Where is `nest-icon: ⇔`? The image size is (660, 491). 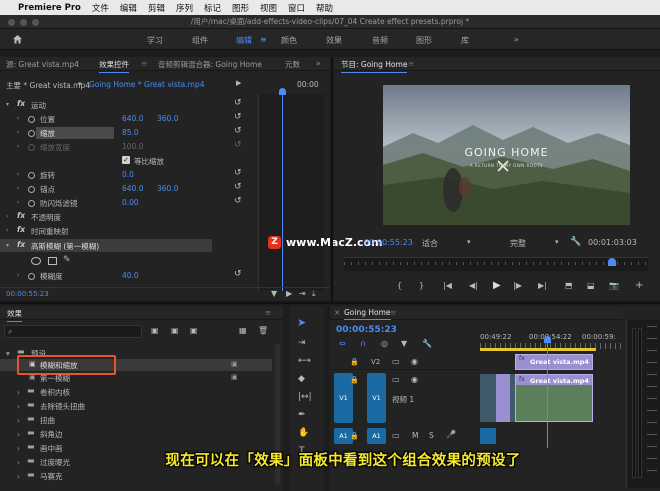
nest-icon: ⇔ is located at coordinates (342, 343).